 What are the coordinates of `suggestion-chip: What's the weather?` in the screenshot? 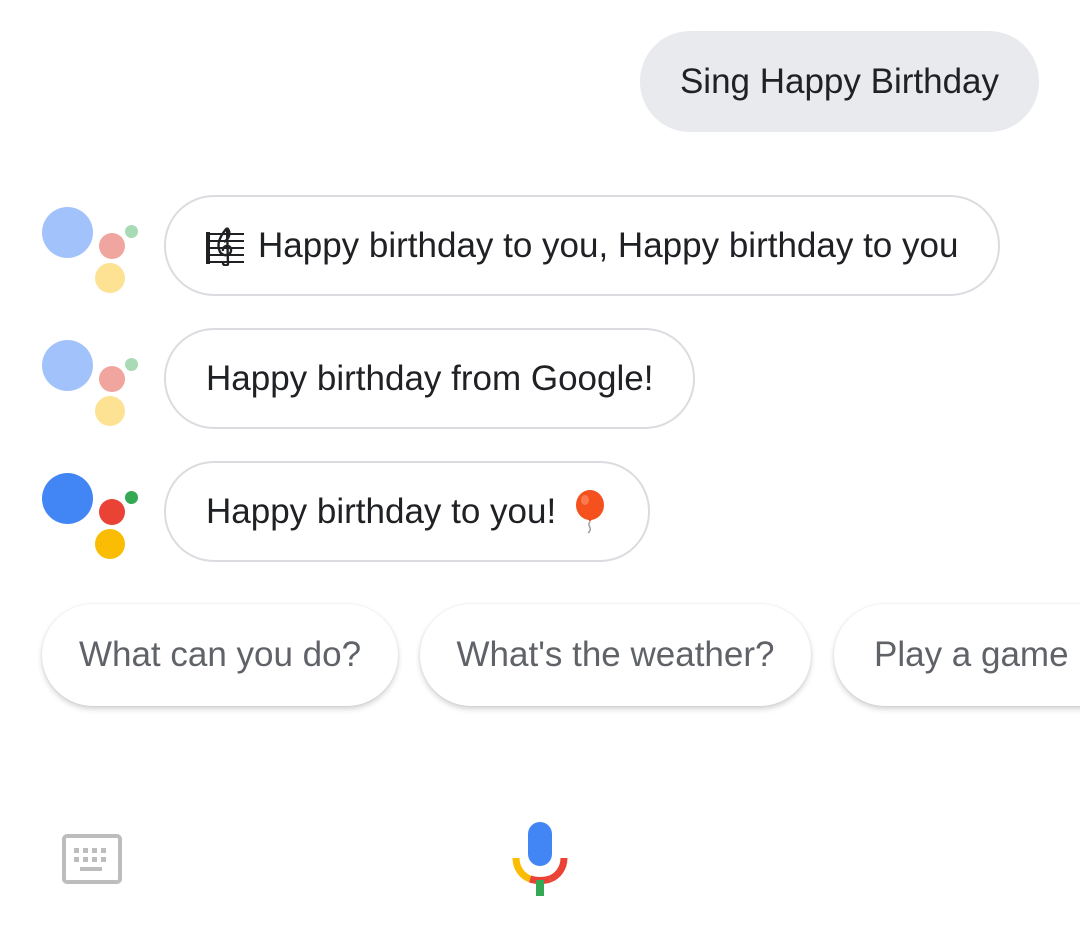 It's located at (615, 655).